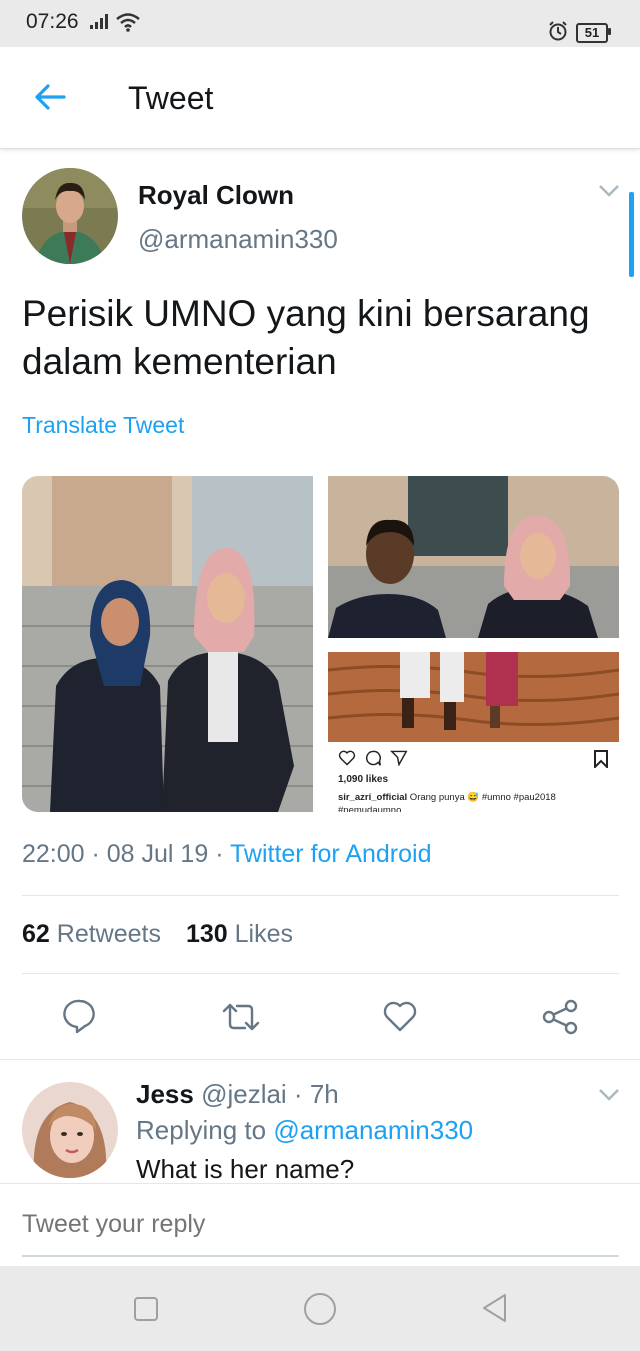 The image size is (640, 1351). What do you see at coordinates (481, 797) in the screenshot?
I see `embedded-post-caption-text: Orang punya 😅 #umno #pau2018` at bounding box center [481, 797].